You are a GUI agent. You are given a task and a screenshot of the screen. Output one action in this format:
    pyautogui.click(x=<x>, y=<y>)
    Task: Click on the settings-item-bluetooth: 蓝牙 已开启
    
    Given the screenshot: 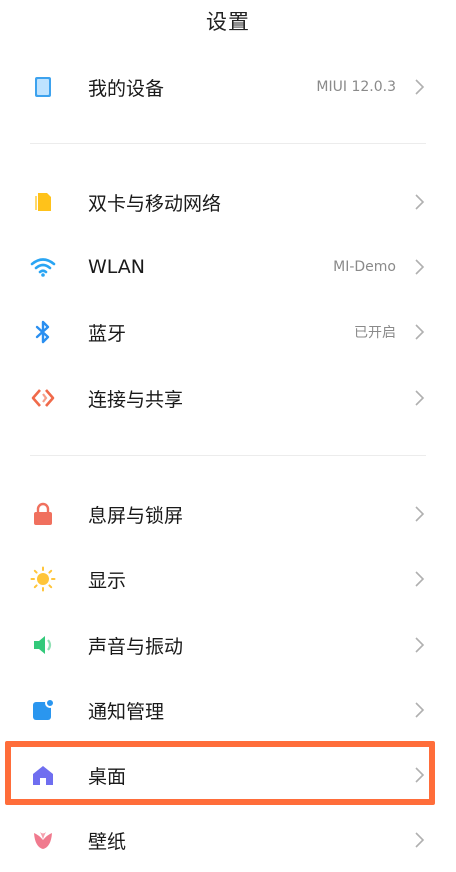 What is the action you would take?
    pyautogui.click(x=228, y=332)
    